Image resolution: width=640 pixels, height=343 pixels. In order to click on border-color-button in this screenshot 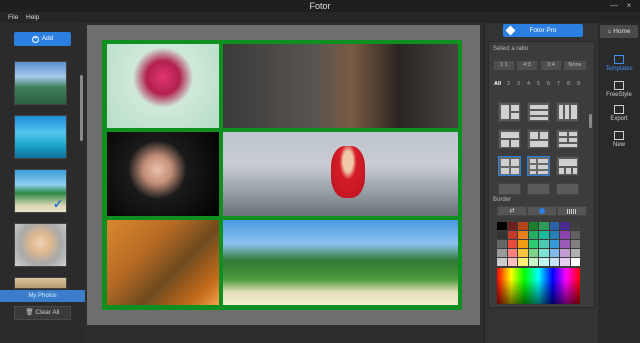, I will do `click(542, 211)`.